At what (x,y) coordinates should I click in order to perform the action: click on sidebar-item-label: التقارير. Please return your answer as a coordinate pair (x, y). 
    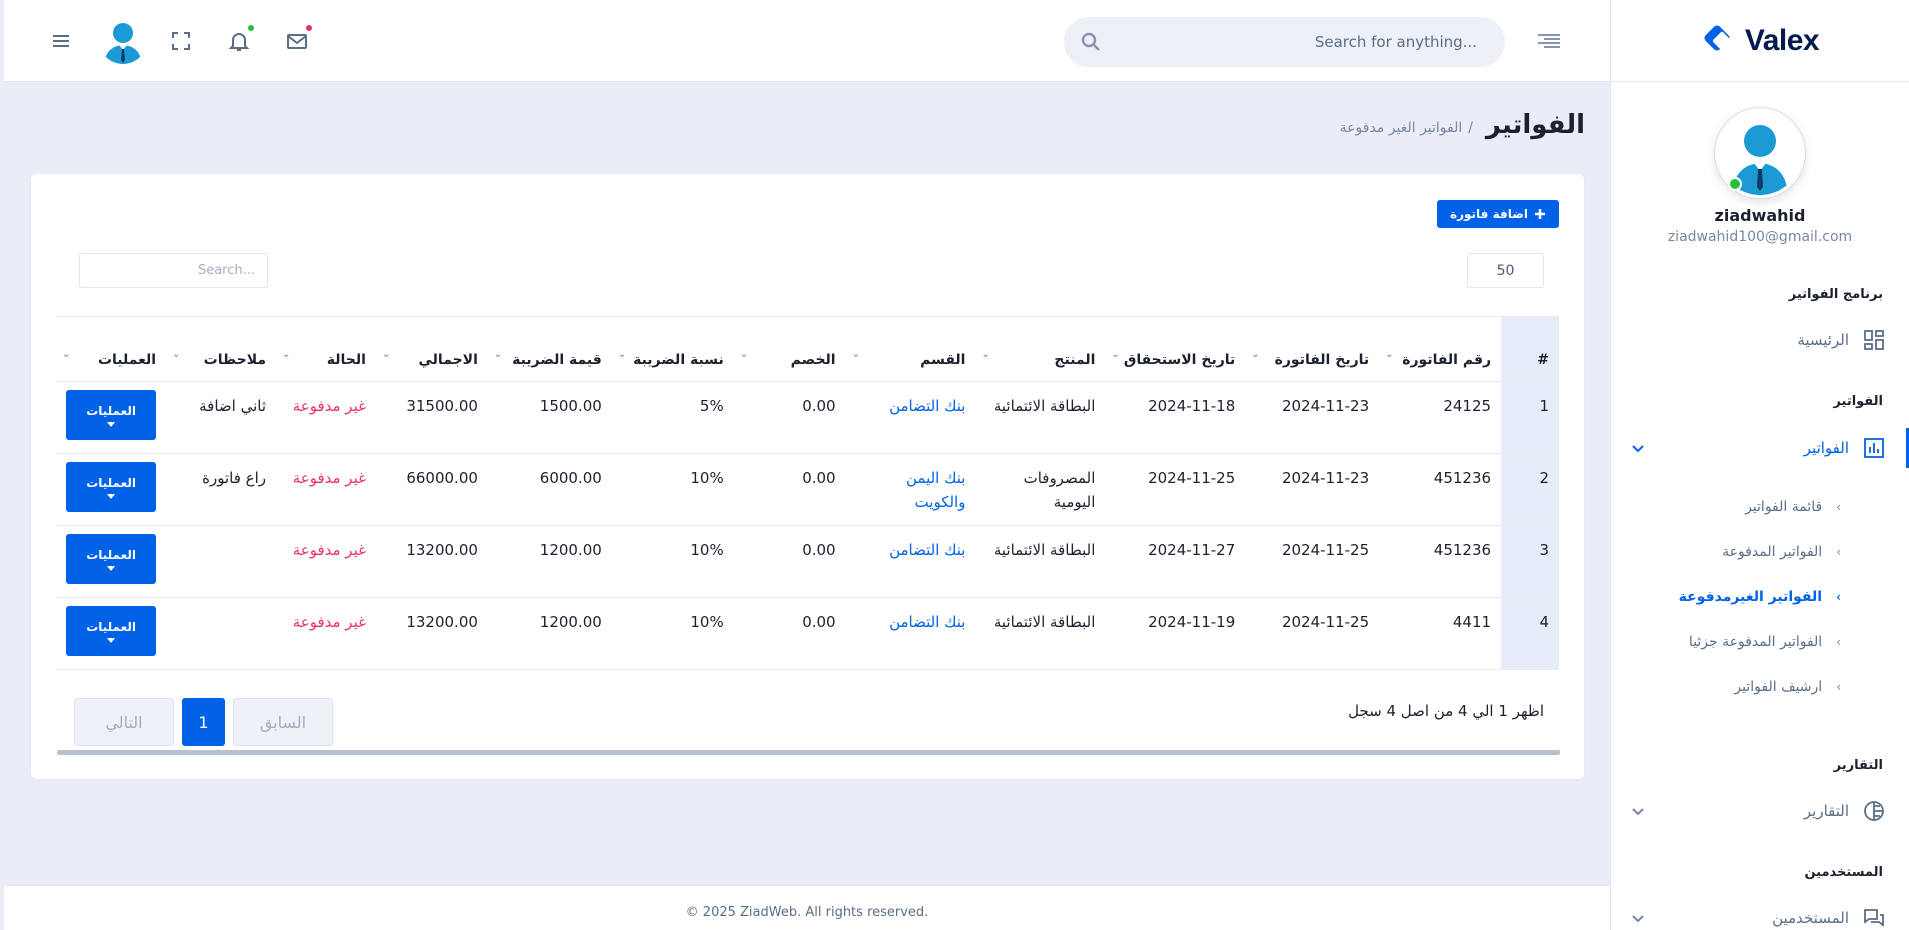
    Looking at the image, I should click on (1826, 811).